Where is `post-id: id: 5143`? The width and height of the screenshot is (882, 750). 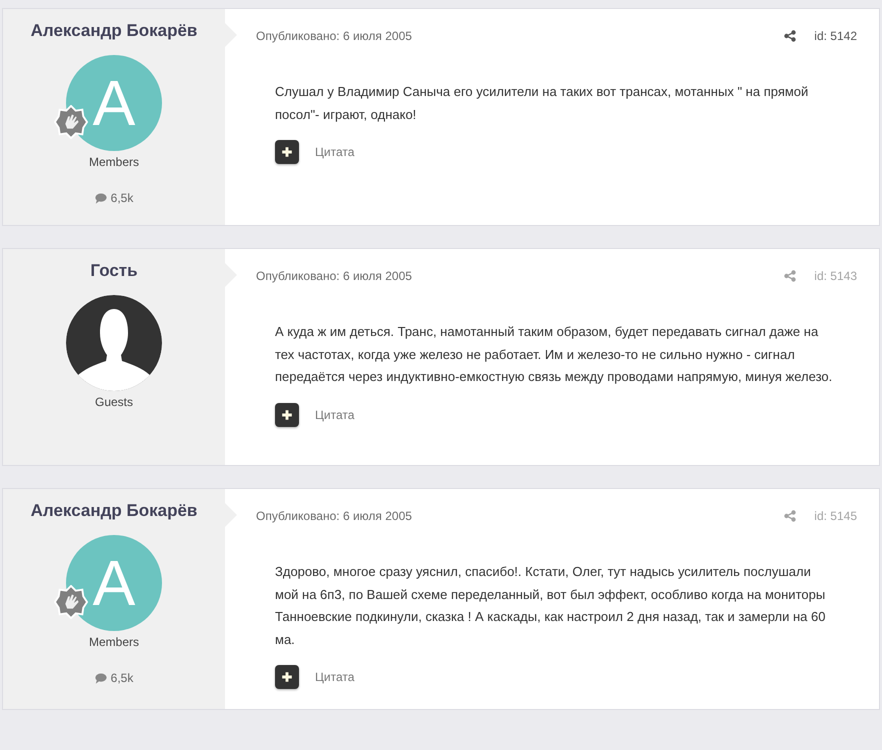 post-id: id: 5143 is located at coordinates (835, 276).